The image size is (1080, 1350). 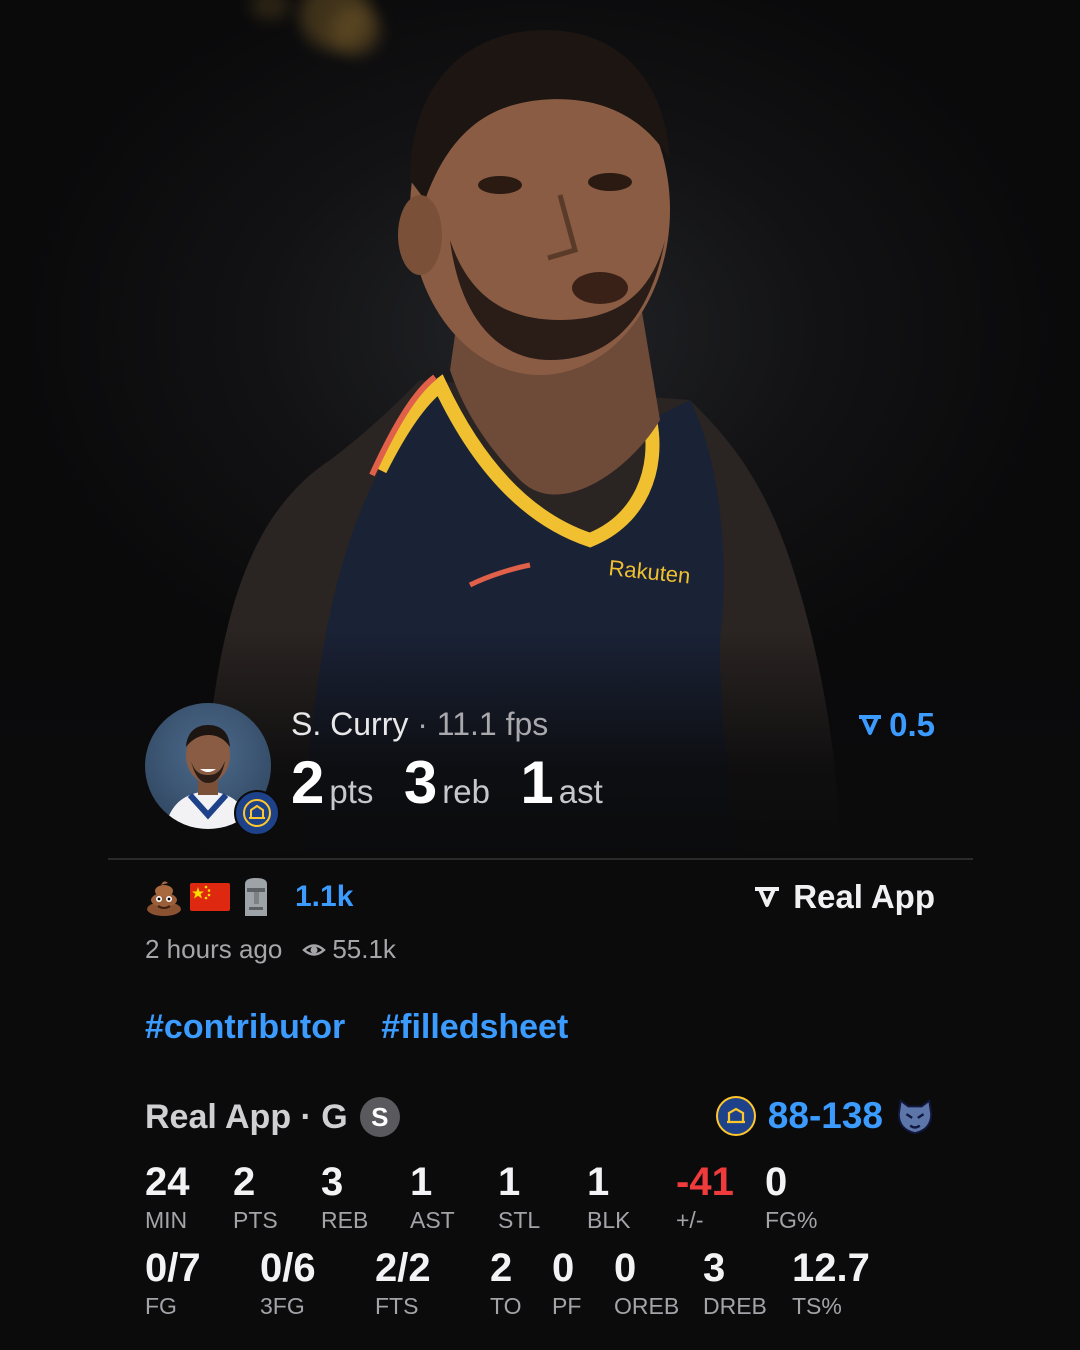 What do you see at coordinates (351, 791) in the screenshot?
I see `points-unit: pts` at bounding box center [351, 791].